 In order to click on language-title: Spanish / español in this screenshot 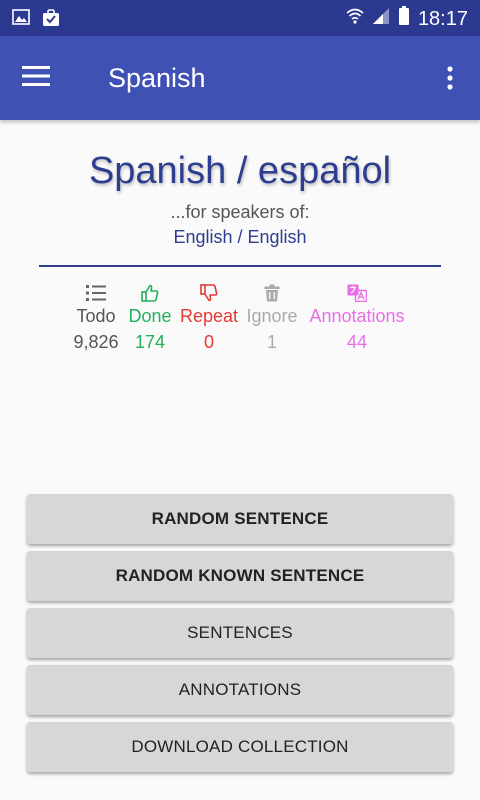, I will do `click(240, 171)`.